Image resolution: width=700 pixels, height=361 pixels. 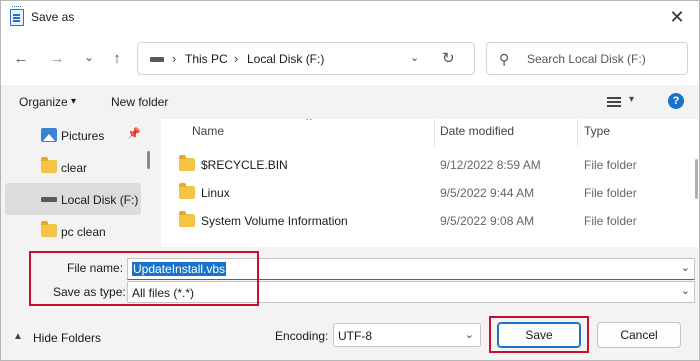 I want to click on sidebar-item-pc-clean: pc clean, so click(x=73, y=231).